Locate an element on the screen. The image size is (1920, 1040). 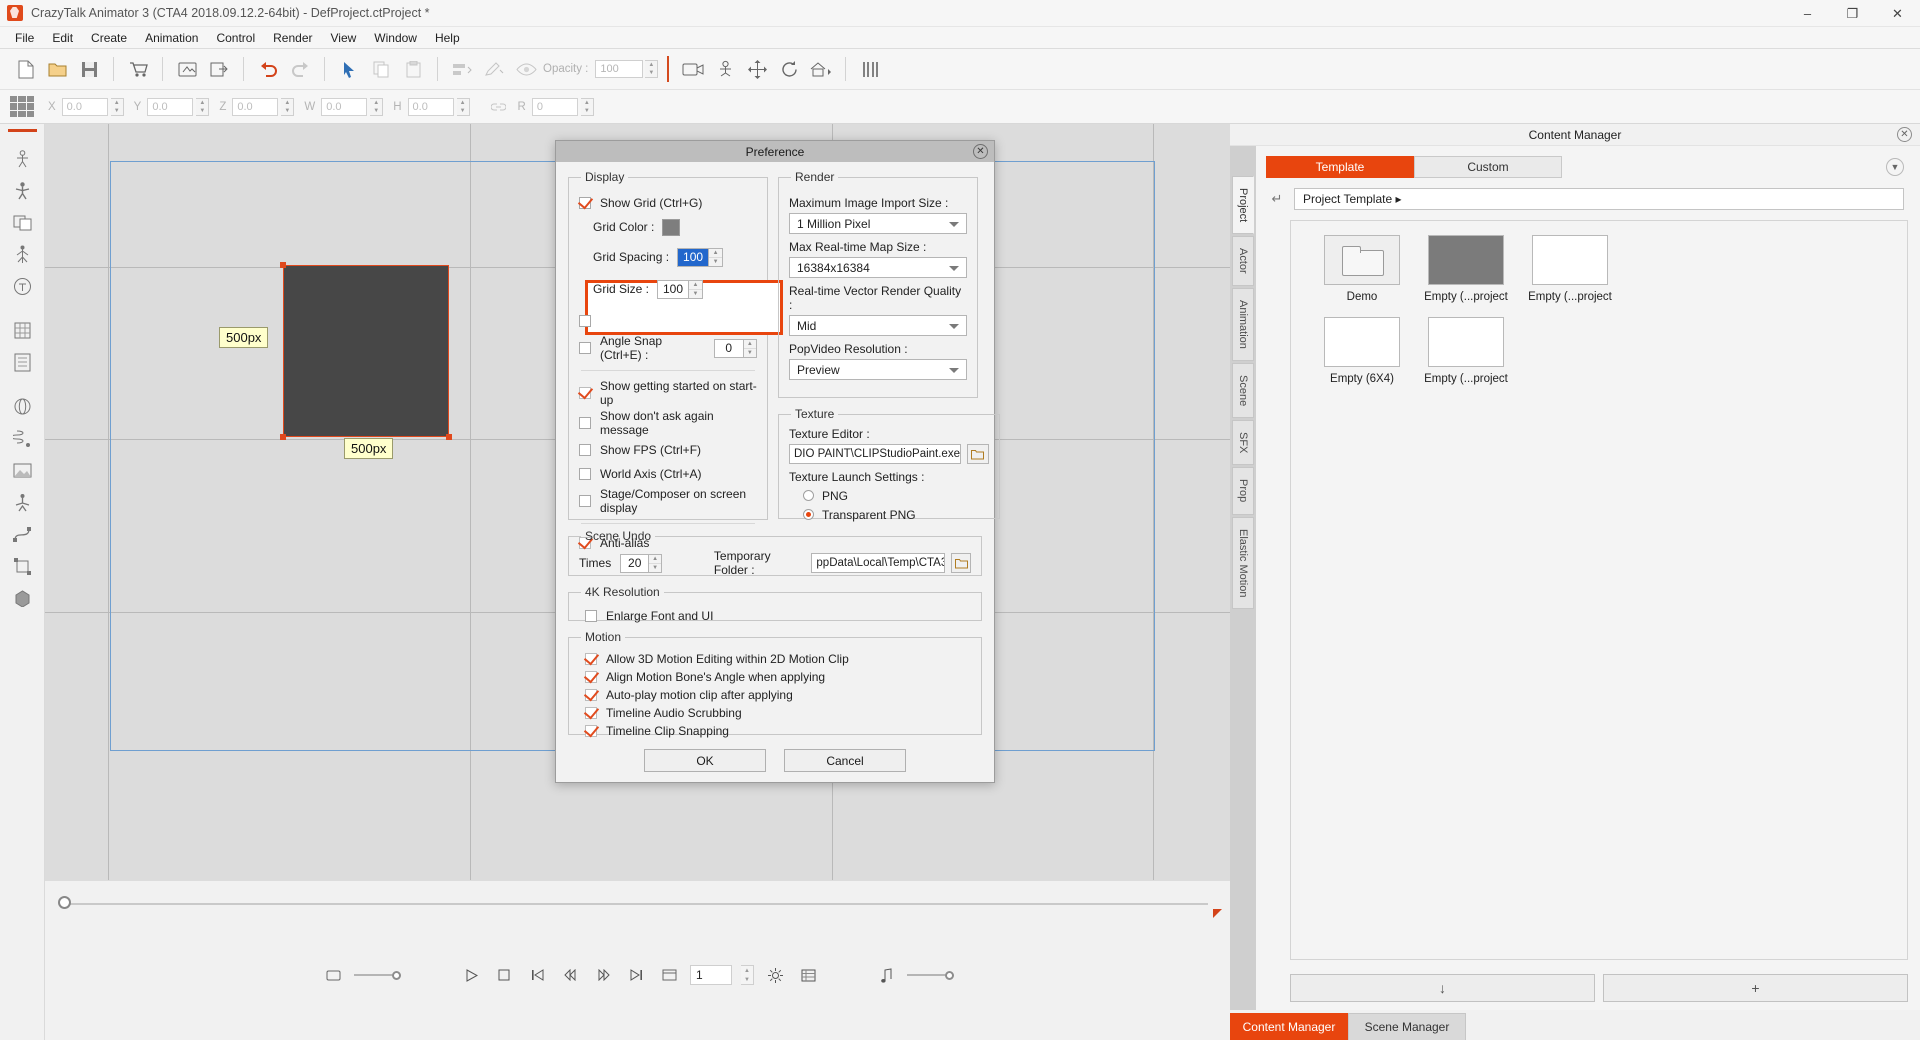
max-map-select: 16384x16384 is located at coordinates (878, 267).